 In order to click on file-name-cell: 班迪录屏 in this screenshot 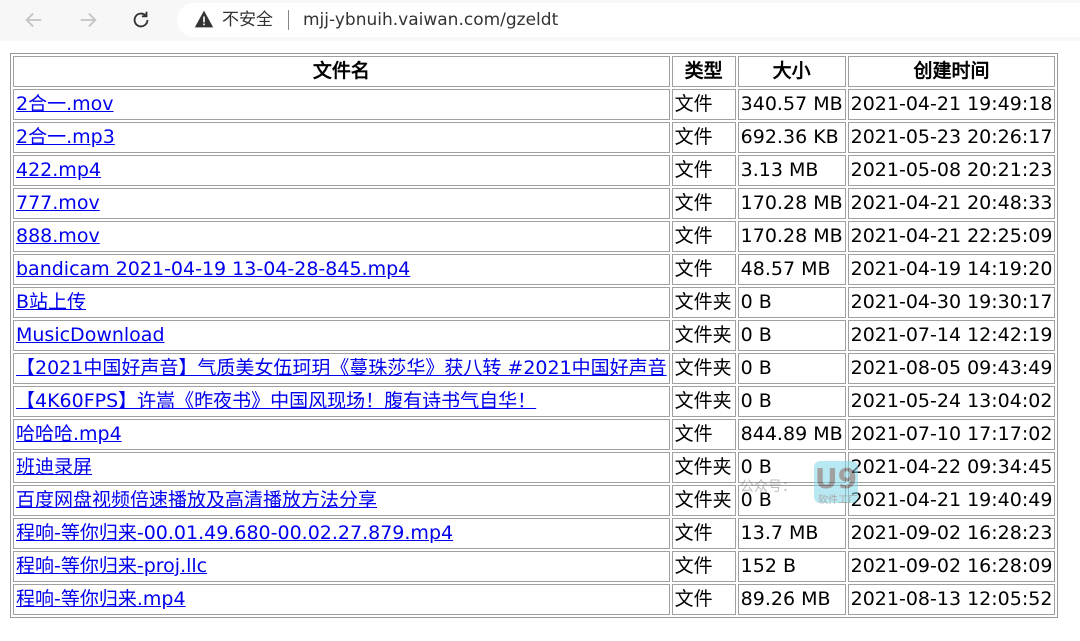, I will do `click(341, 467)`.